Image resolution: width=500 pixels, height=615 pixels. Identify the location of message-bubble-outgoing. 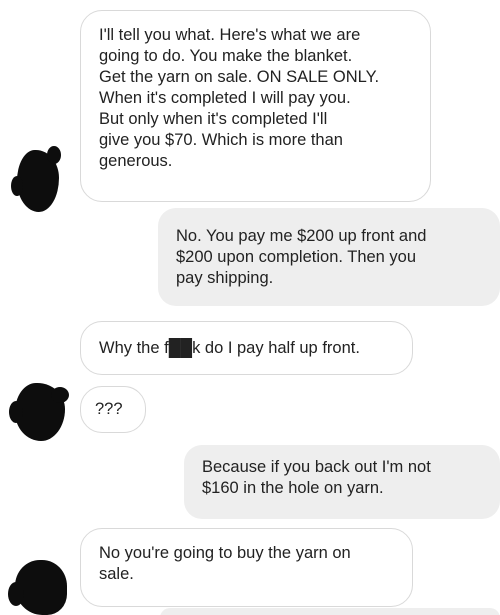
(330, 611).